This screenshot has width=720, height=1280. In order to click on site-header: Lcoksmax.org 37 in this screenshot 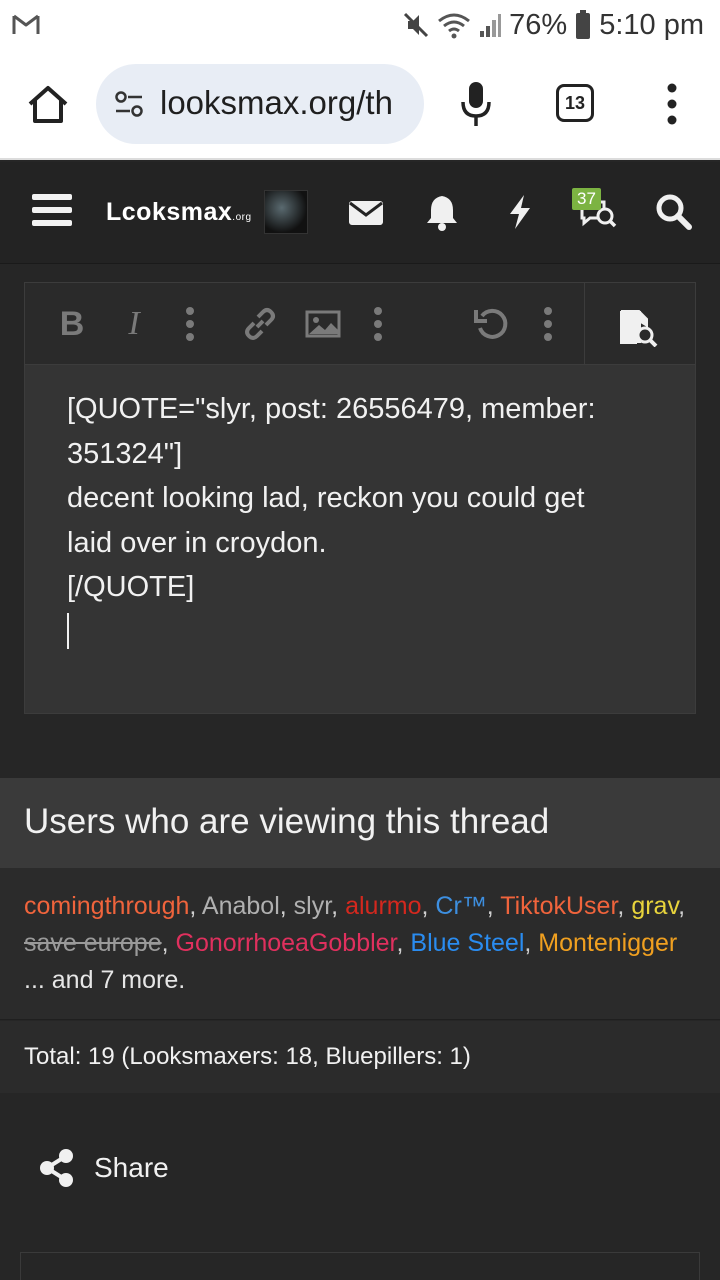, I will do `click(360, 213)`.